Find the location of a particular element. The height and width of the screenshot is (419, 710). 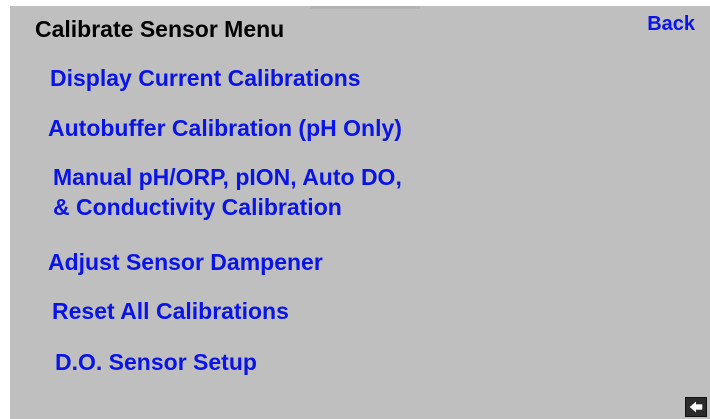

back-arrow-button is located at coordinates (696, 407).